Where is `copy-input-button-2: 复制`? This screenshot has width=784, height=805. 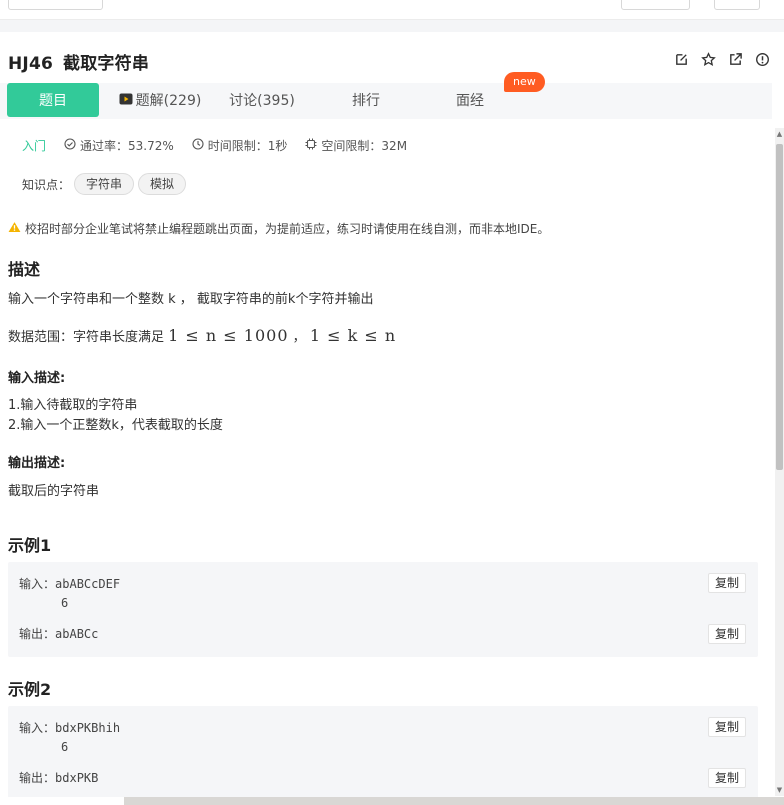 copy-input-button-2: 复制 is located at coordinates (726, 727).